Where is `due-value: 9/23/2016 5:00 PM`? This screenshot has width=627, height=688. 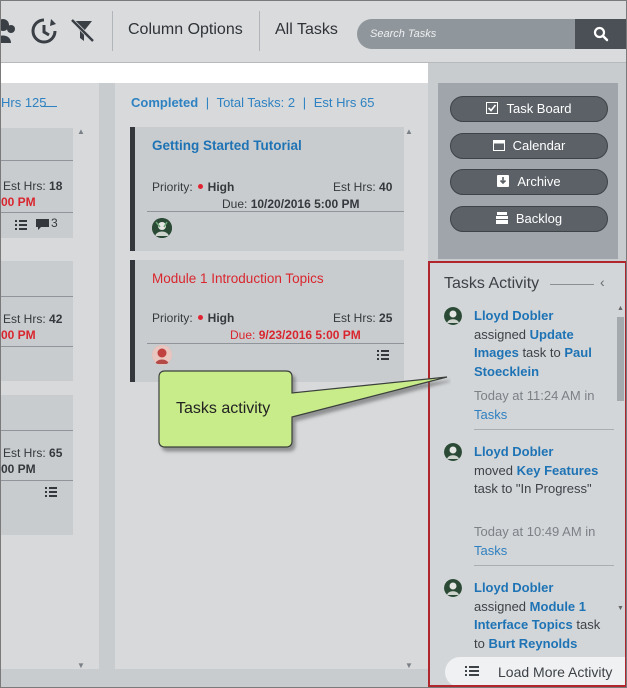 due-value: 9/23/2016 5:00 PM is located at coordinates (309, 335).